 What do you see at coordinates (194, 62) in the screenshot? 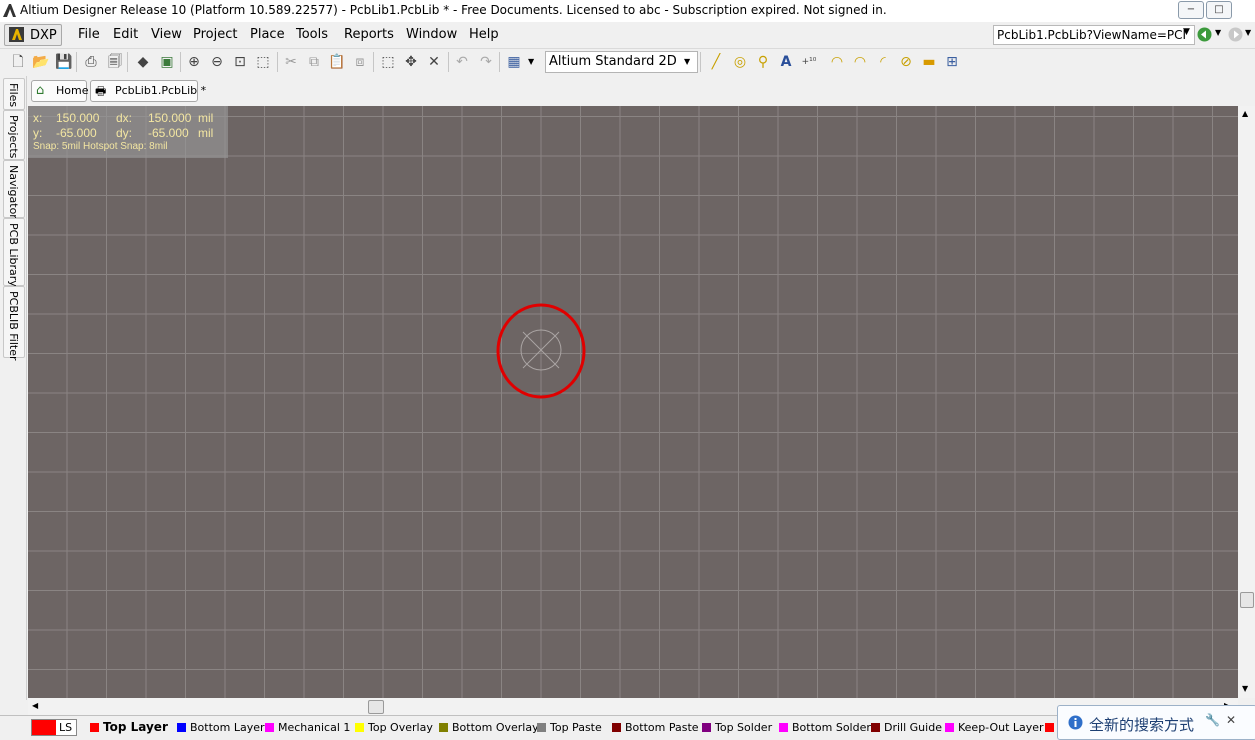
I see `zoom-in-icon: ⊕` at bounding box center [194, 62].